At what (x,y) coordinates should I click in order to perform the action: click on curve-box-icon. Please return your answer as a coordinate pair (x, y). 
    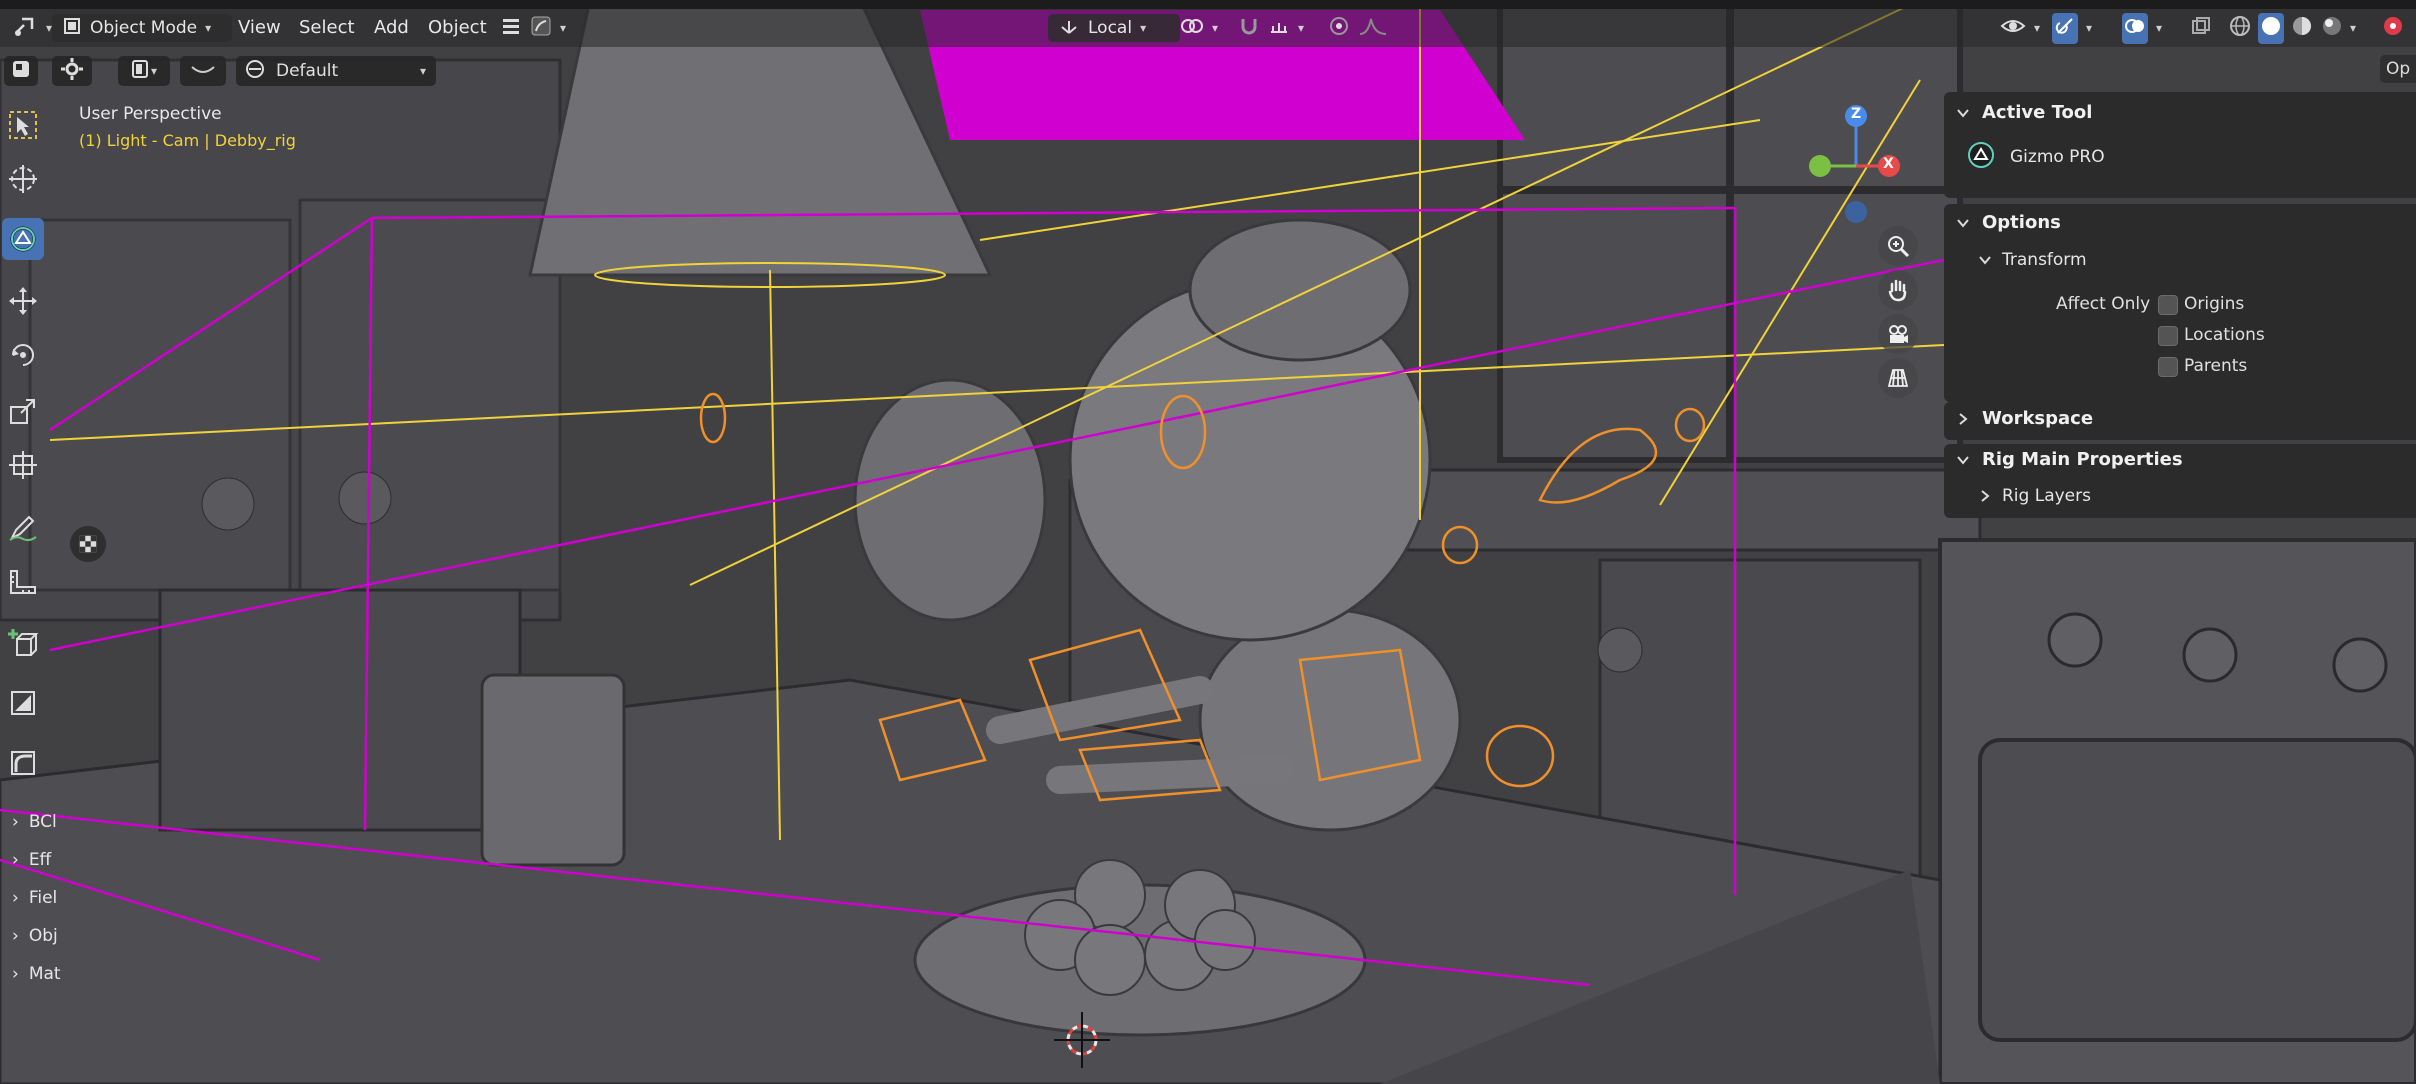
    Looking at the image, I should click on (23, 763).